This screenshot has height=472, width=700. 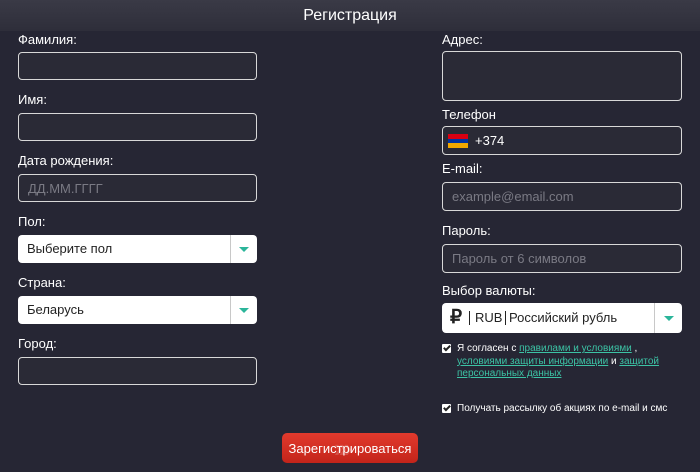 What do you see at coordinates (490, 140) in the screenshot?
I see `phone-country-code: +374` at bounding box center [490, 140].